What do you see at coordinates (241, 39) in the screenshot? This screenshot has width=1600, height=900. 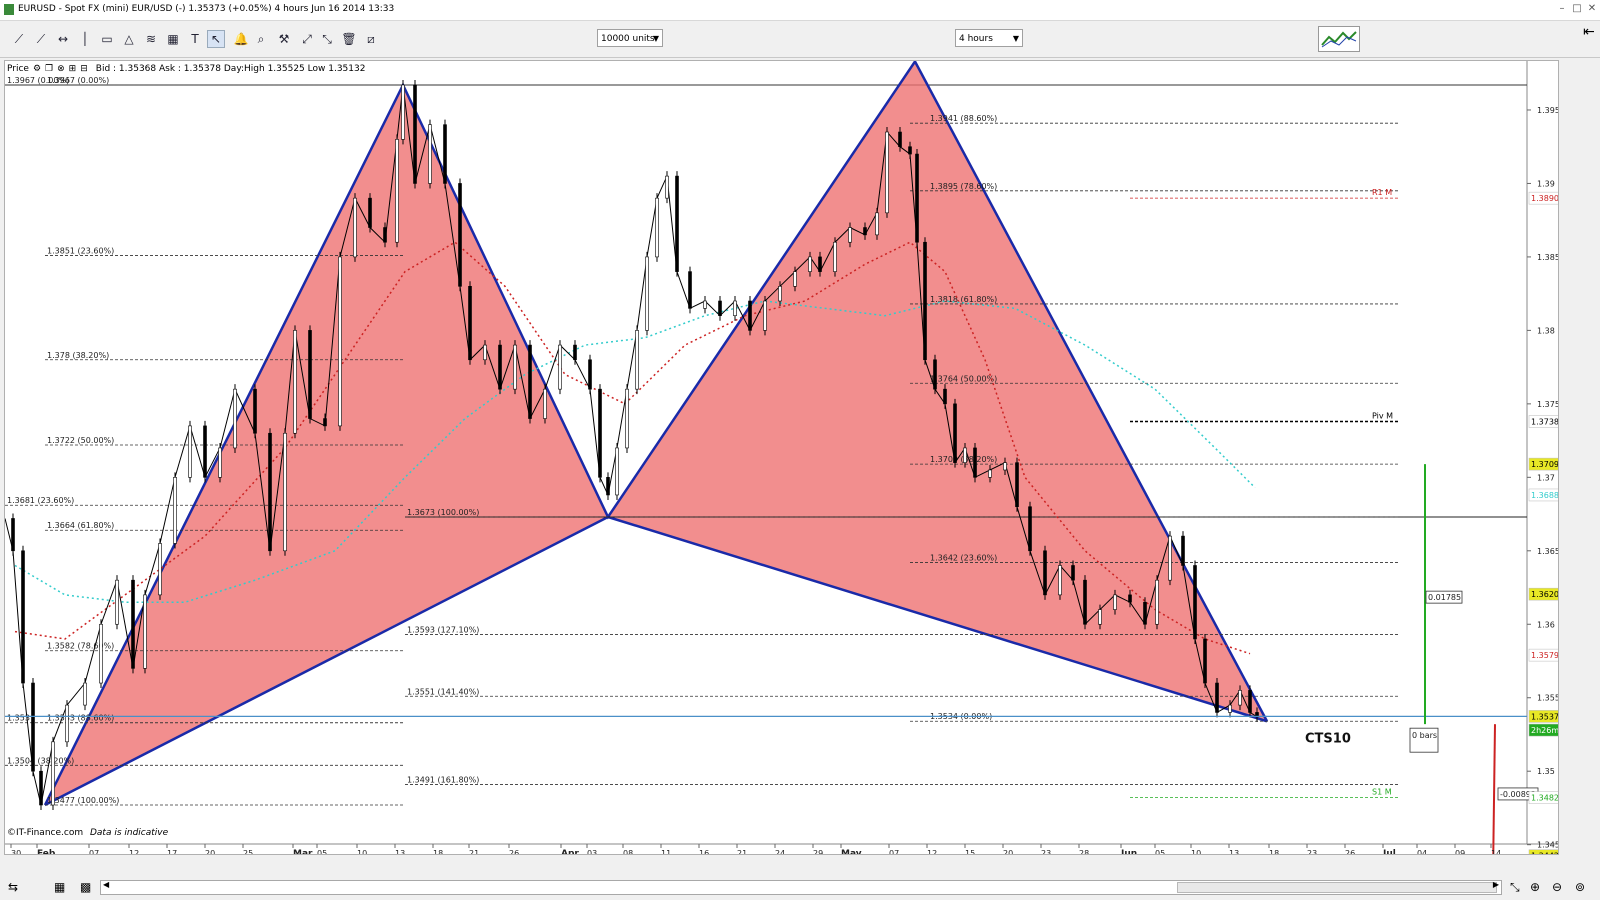 I see `alert-bell-icon: 🔔` at bounding box center [241, 39].